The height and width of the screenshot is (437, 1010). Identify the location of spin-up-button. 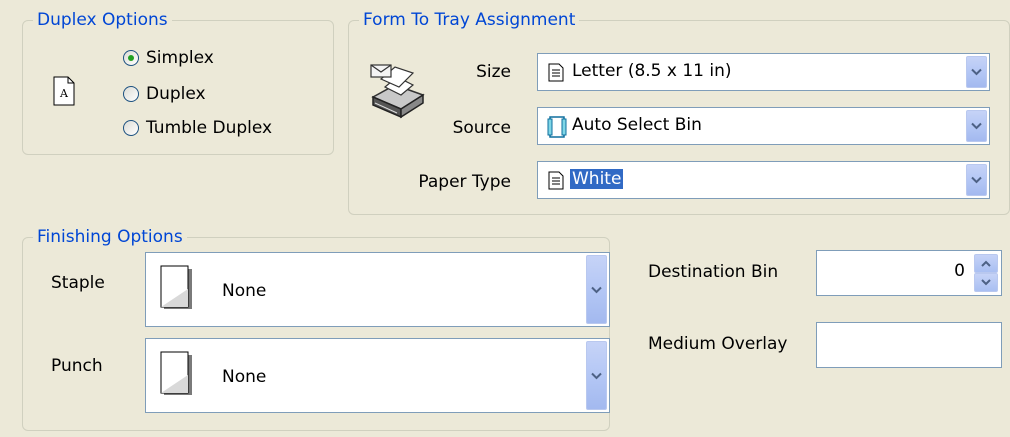
(986, 263).